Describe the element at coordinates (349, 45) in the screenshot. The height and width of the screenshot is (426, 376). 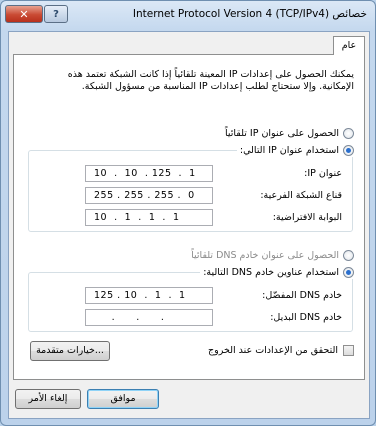
I see `tab-general: عام` at that location.